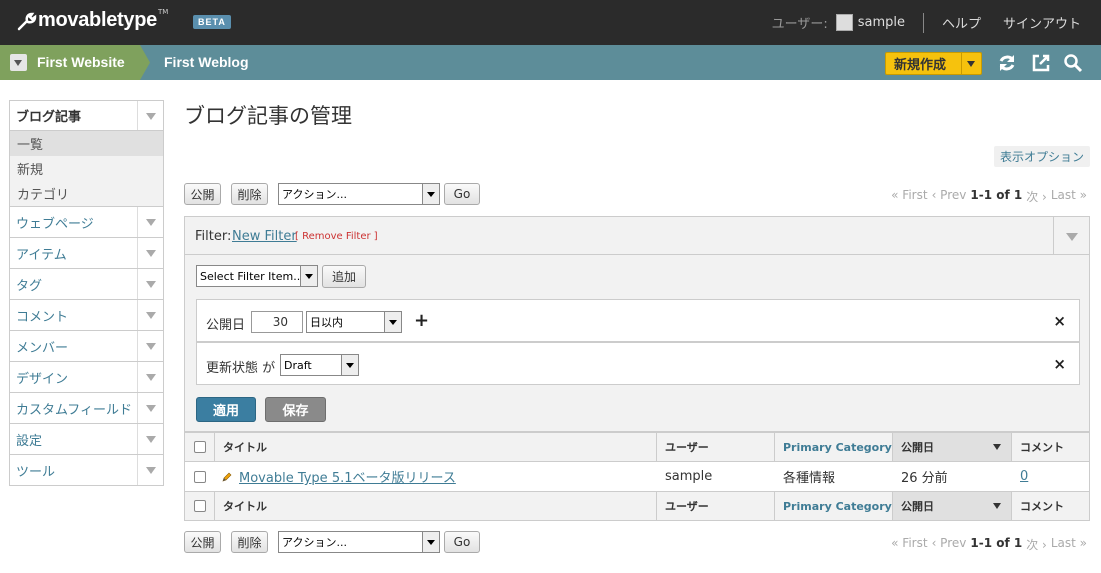 The width and height of the screenshot is (1101, 573). I want to click on apply-button: 適用, so click(226, 409).